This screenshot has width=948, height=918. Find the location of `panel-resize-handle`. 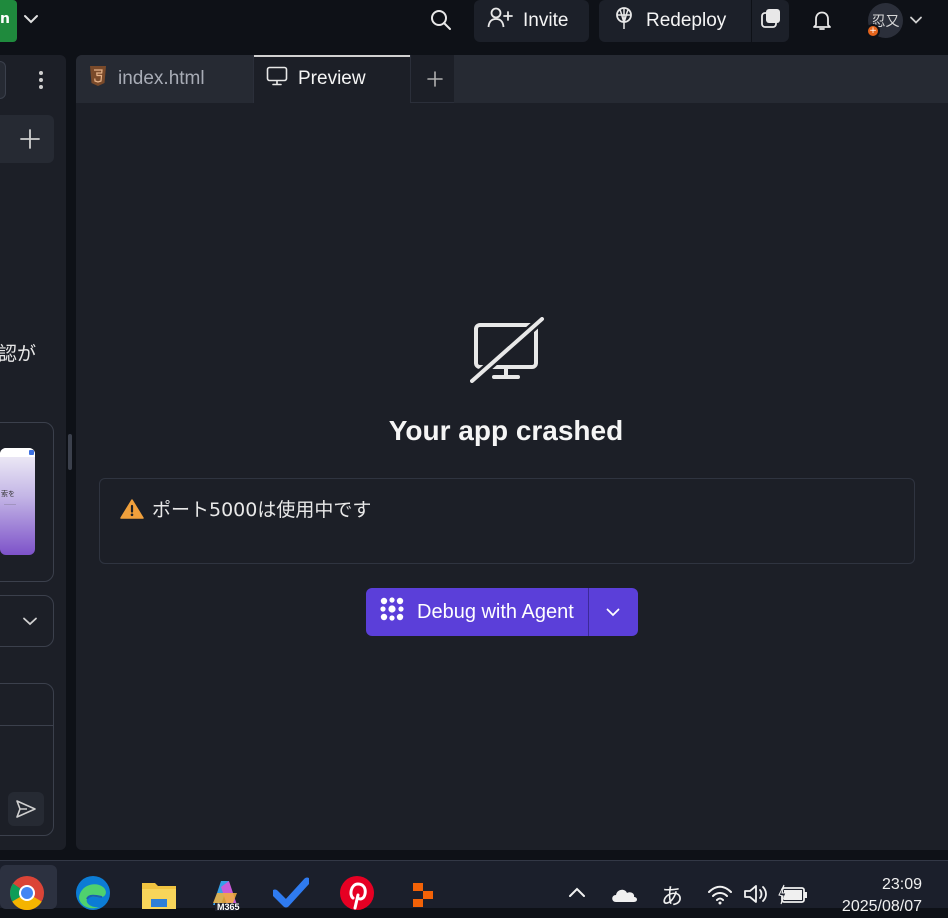

panel-resize-handle is located at coordinates (70, 452).